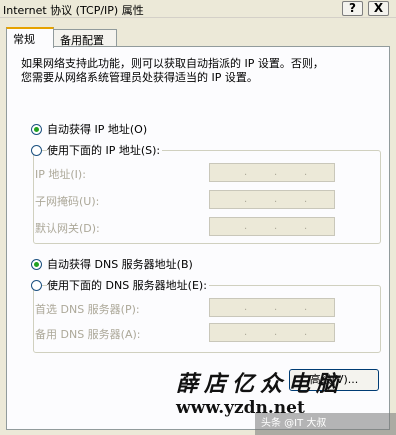 This screenshot has width=396, height=435. What do you see at coordinates (128, 285) in the screenshot?
I see `dns-manual-label: 使用下面的 DNS 服务器地址(E):` at bounding box center [128, 285].